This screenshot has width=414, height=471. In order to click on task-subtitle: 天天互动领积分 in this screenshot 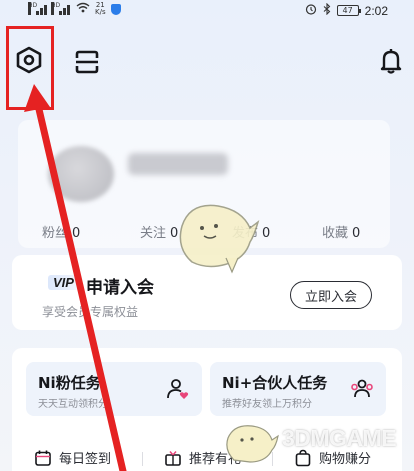, I will do `click(73, 404)`.